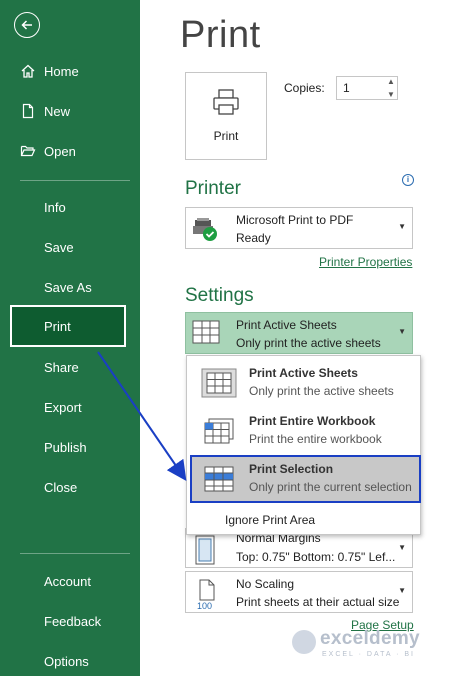 The image size is (453, 676). What do you see at coordinates (63, 407) in the screenshot?
I see `sidebar-item-label: Export` at bounding box center [63, 407].